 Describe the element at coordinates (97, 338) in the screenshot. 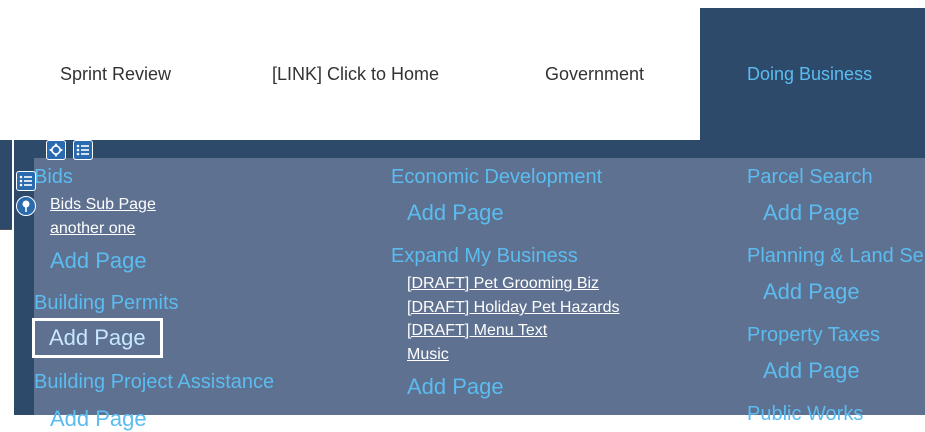

I see `add-page-button-focused: Add Page` at that location.